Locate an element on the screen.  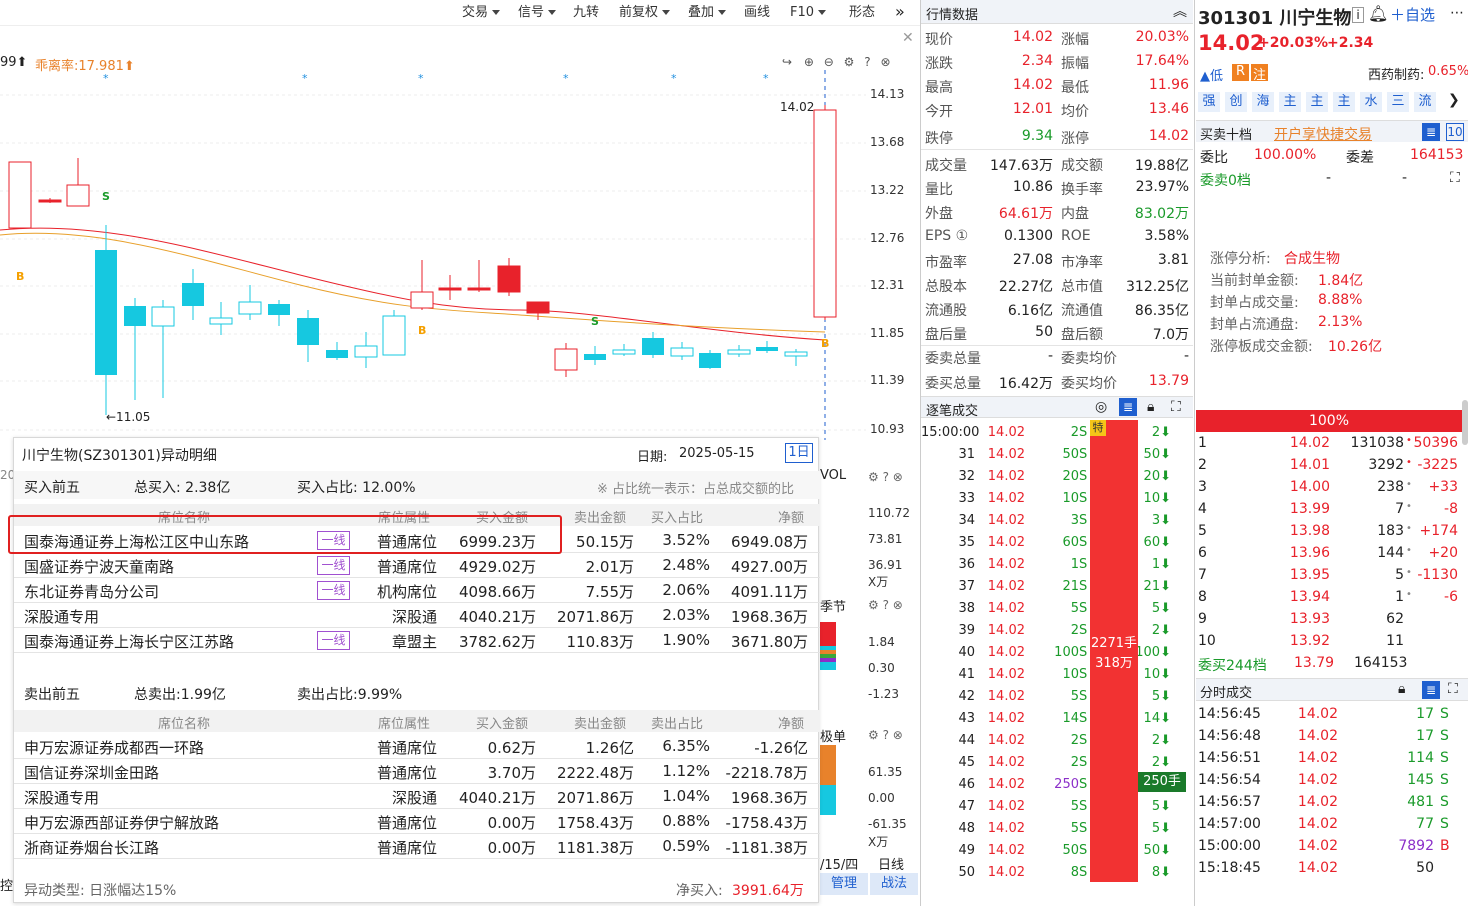
seat-name: 申万宏源西部证券伊宁解放路 is located at coordinates (121, 822).